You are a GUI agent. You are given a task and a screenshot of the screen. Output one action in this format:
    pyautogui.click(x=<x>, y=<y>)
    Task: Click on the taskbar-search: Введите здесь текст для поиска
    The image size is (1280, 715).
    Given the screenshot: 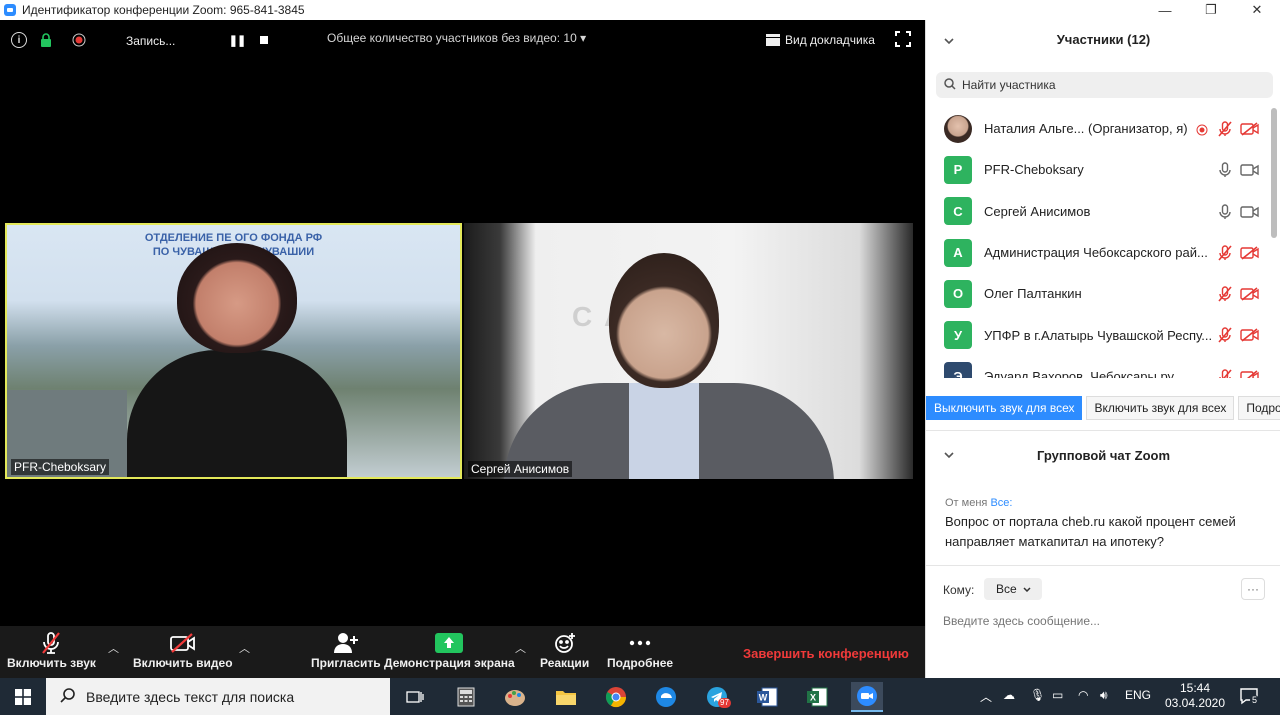 What is the action you would take?
    pyautogui.click(x=218, y=696)
    